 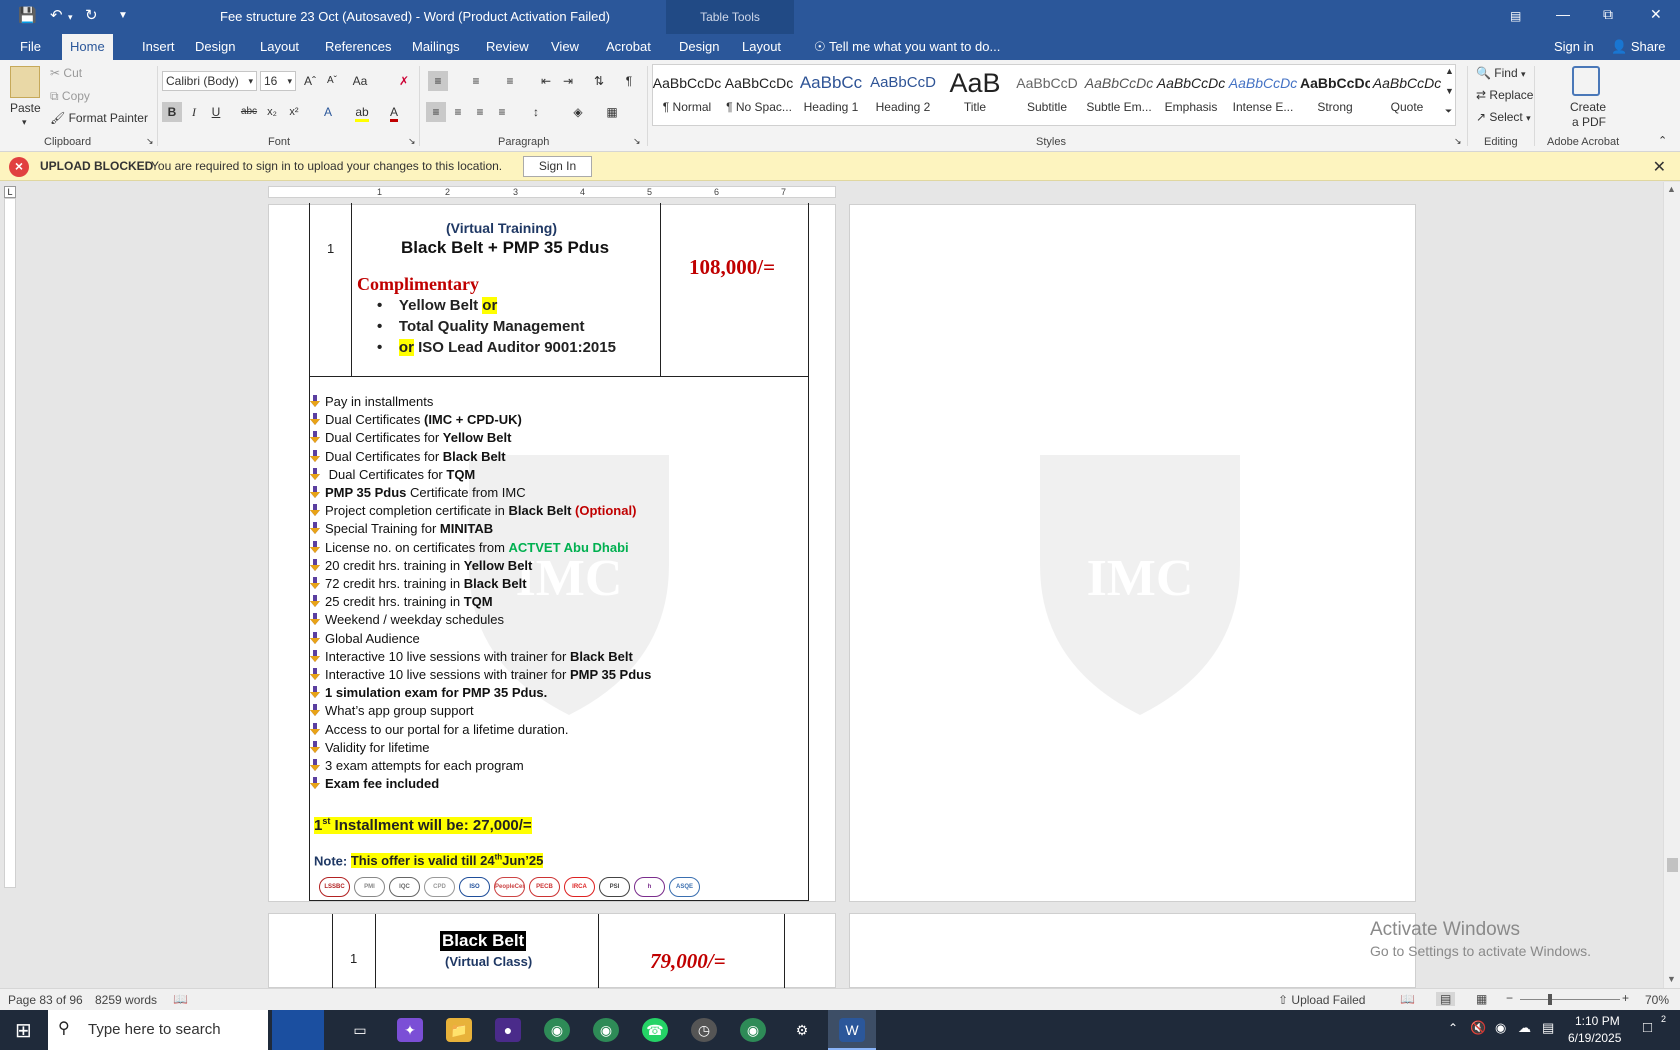 I want to click on collapse-ribbon-icon: ⌃, so click(x=1662, y=140).